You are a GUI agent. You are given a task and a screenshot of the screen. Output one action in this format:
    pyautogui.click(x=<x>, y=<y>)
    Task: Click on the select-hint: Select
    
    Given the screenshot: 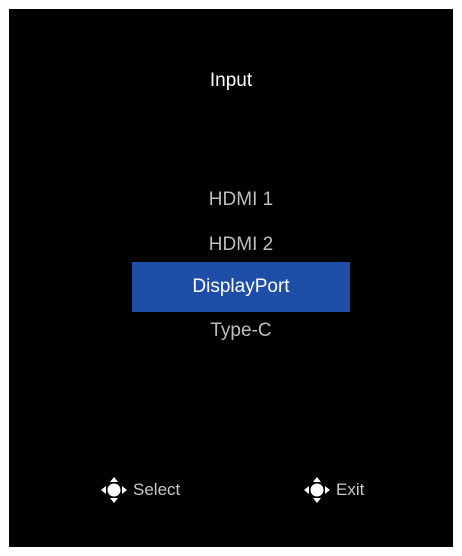 What is the action you would take?
    pyautogui.click(x=139, y=490)
    